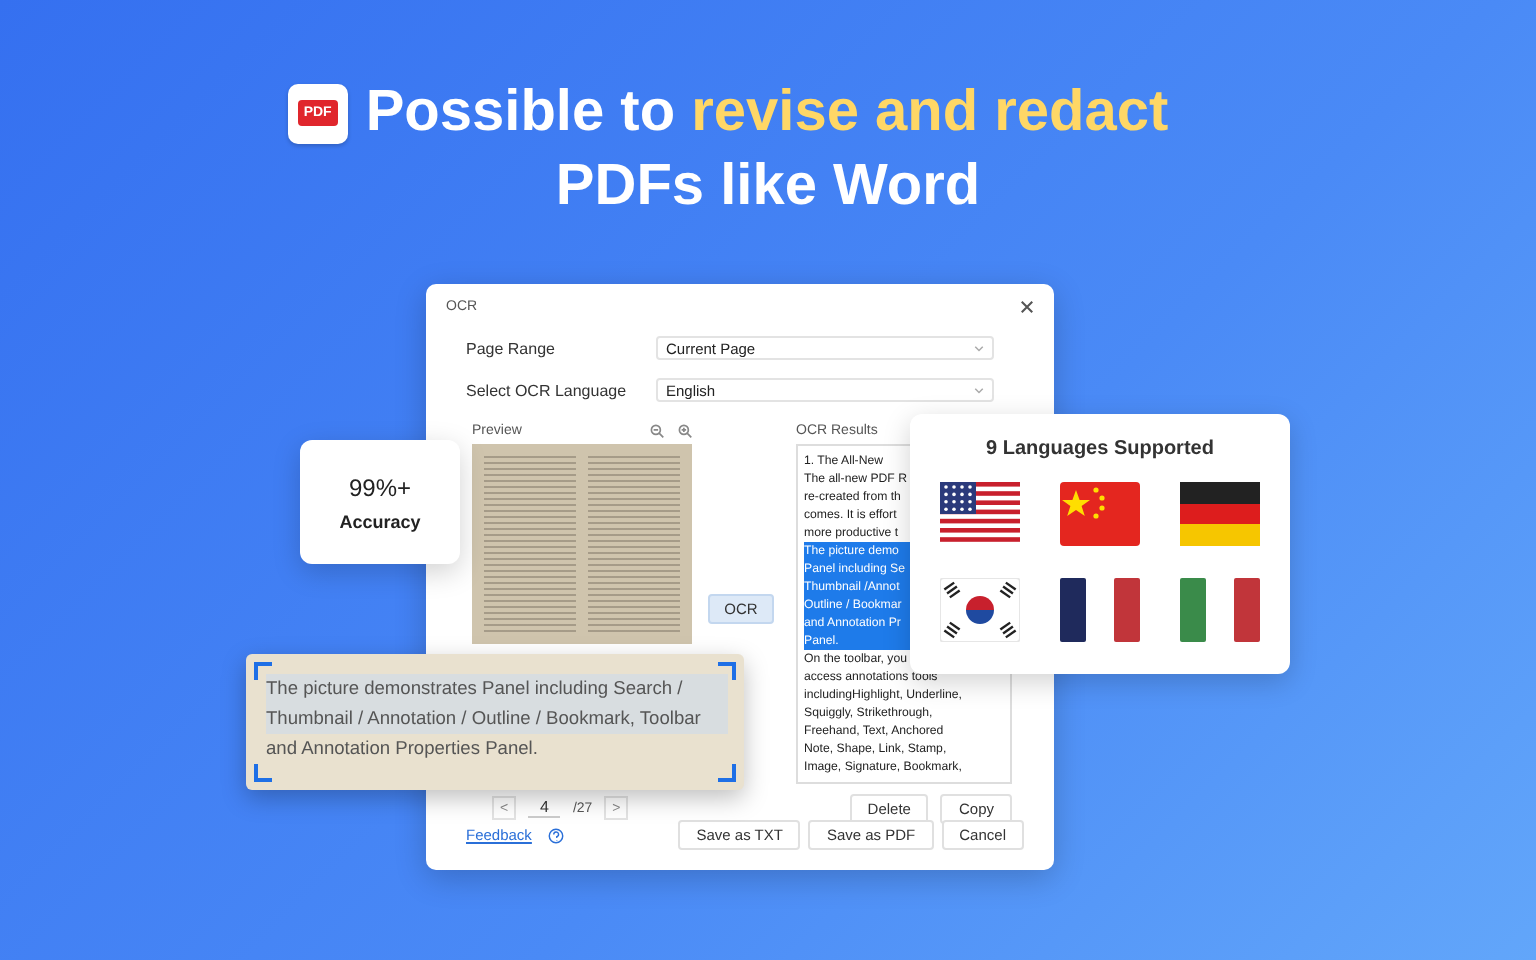  I want to click on magnified-text: The picture demonstrates Panel including Search / Thumbnail / Annotation / Outline / Bookmark, Toolbar and Annotation Properties Panel., so click(497, 719).